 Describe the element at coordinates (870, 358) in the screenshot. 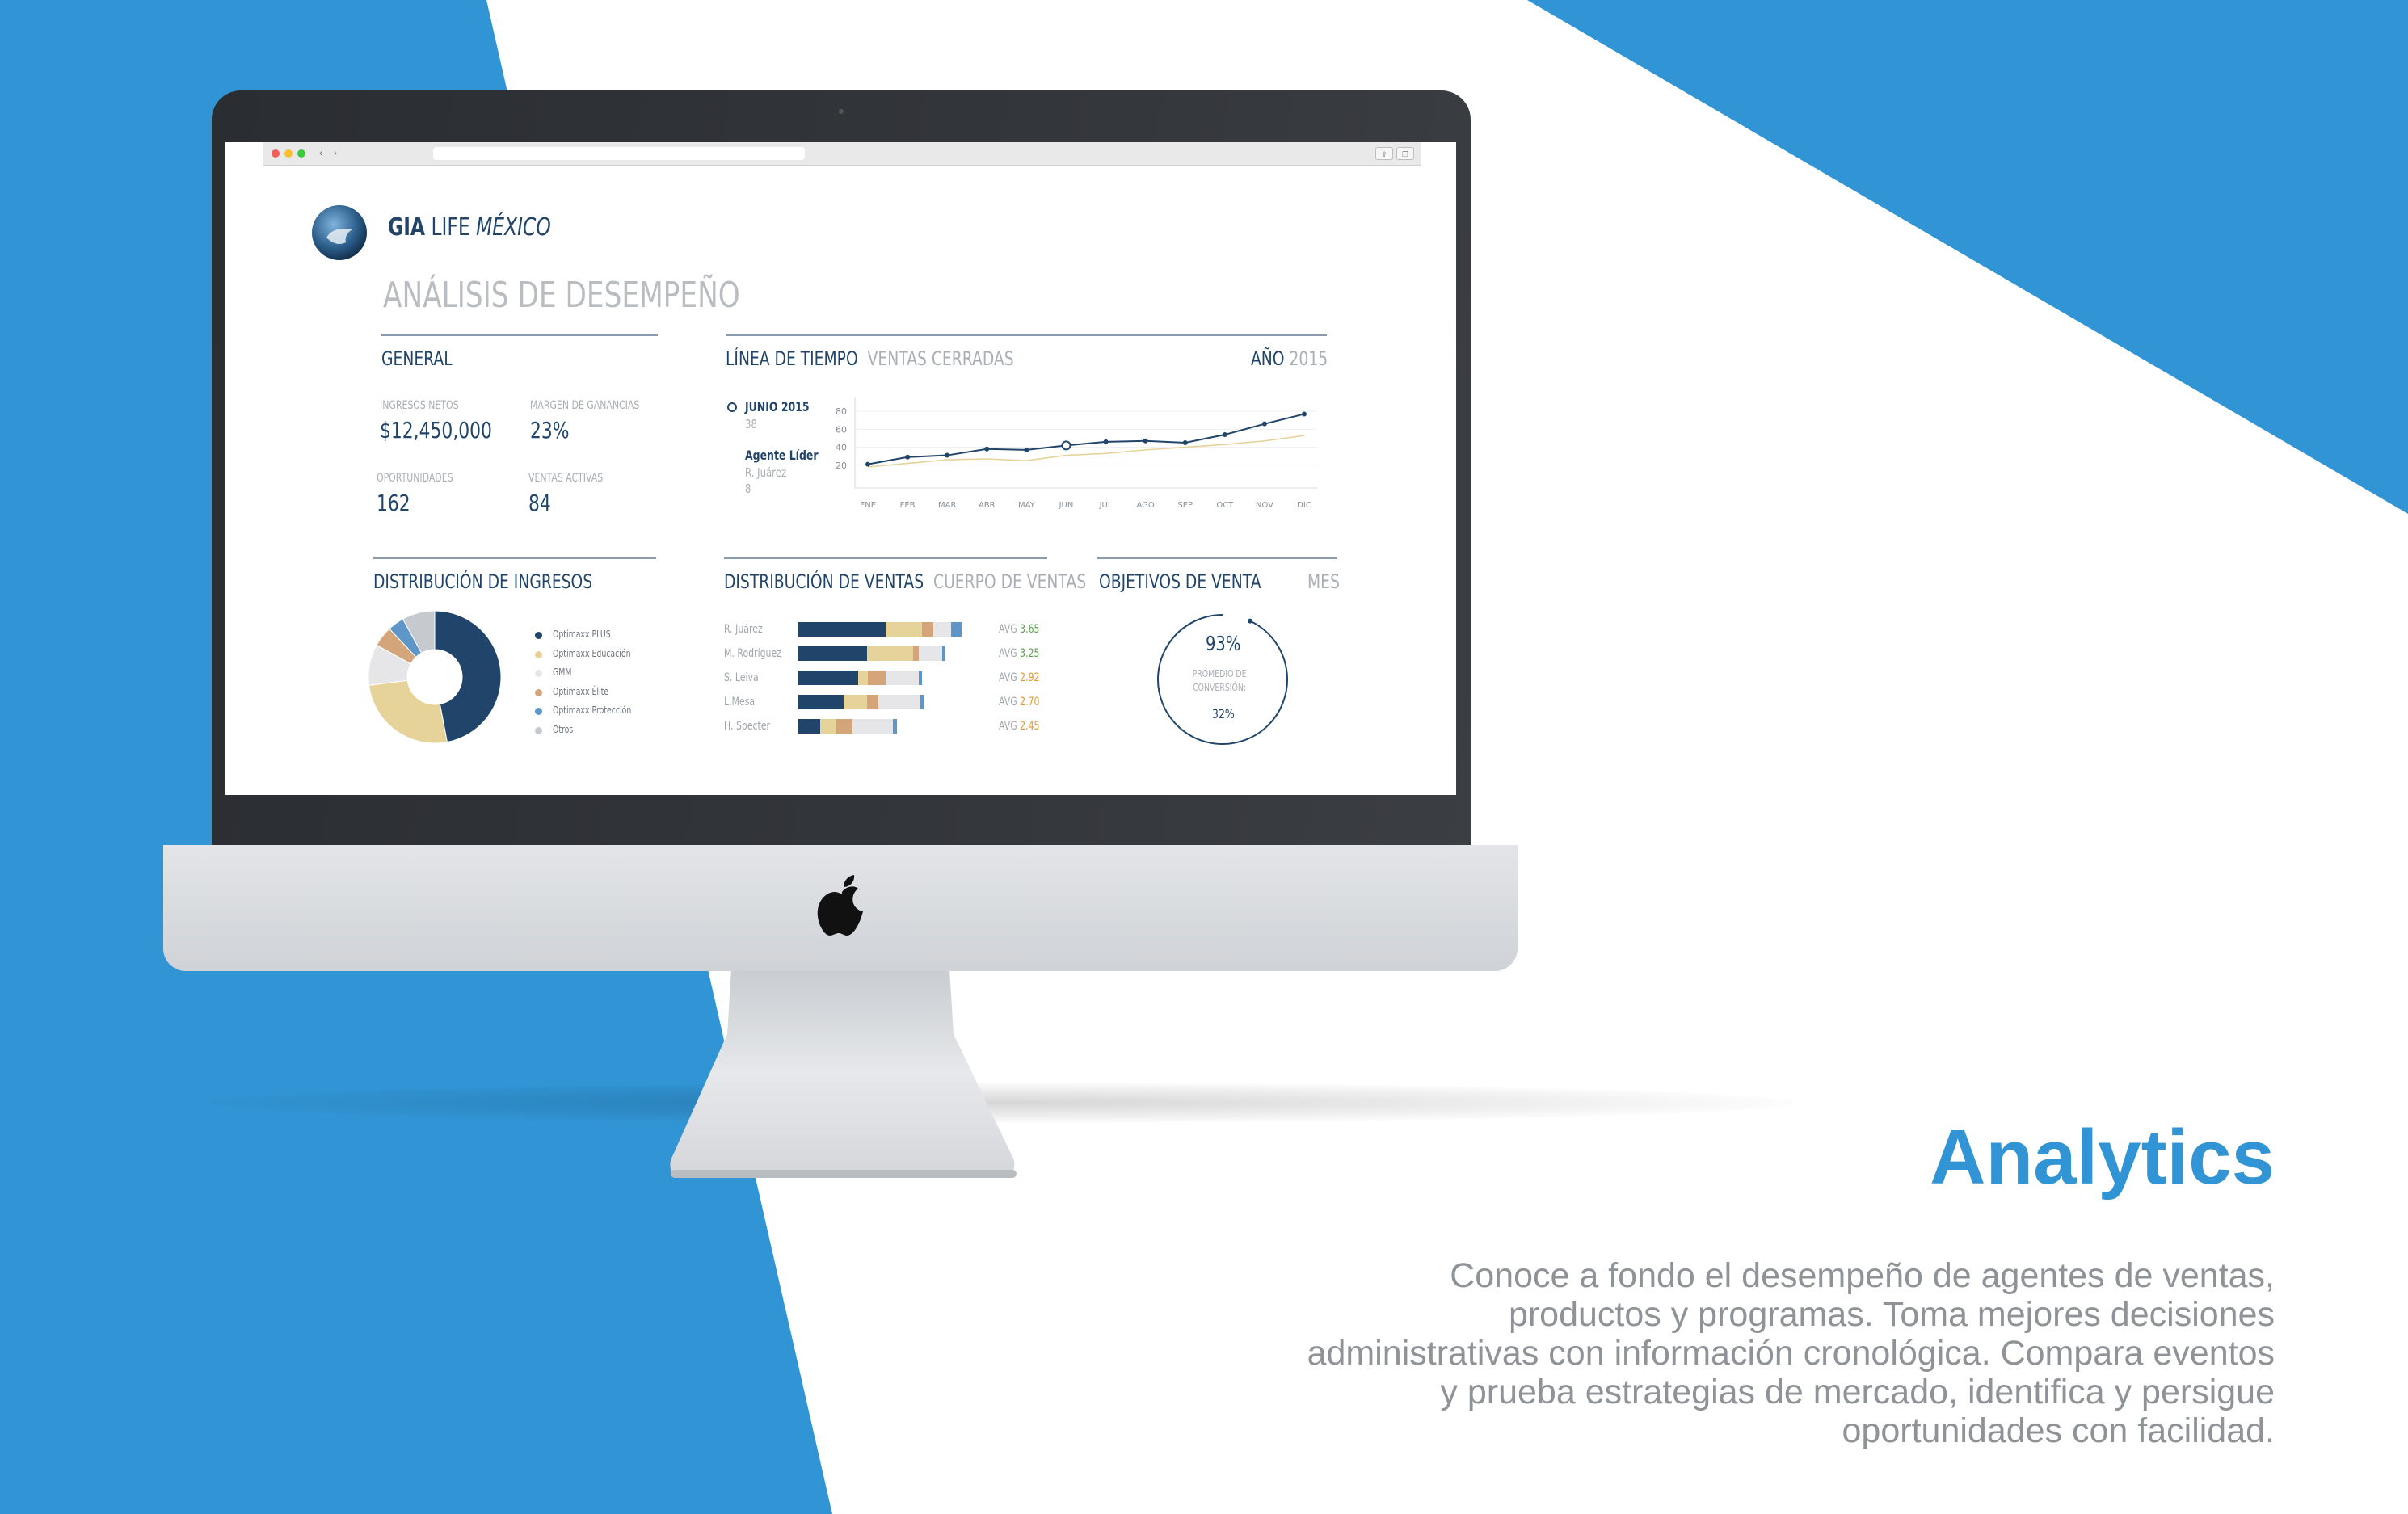

I see `timeline-header: LÍNEA DE TIEMPO VENTAS CERRADAS` at that location.